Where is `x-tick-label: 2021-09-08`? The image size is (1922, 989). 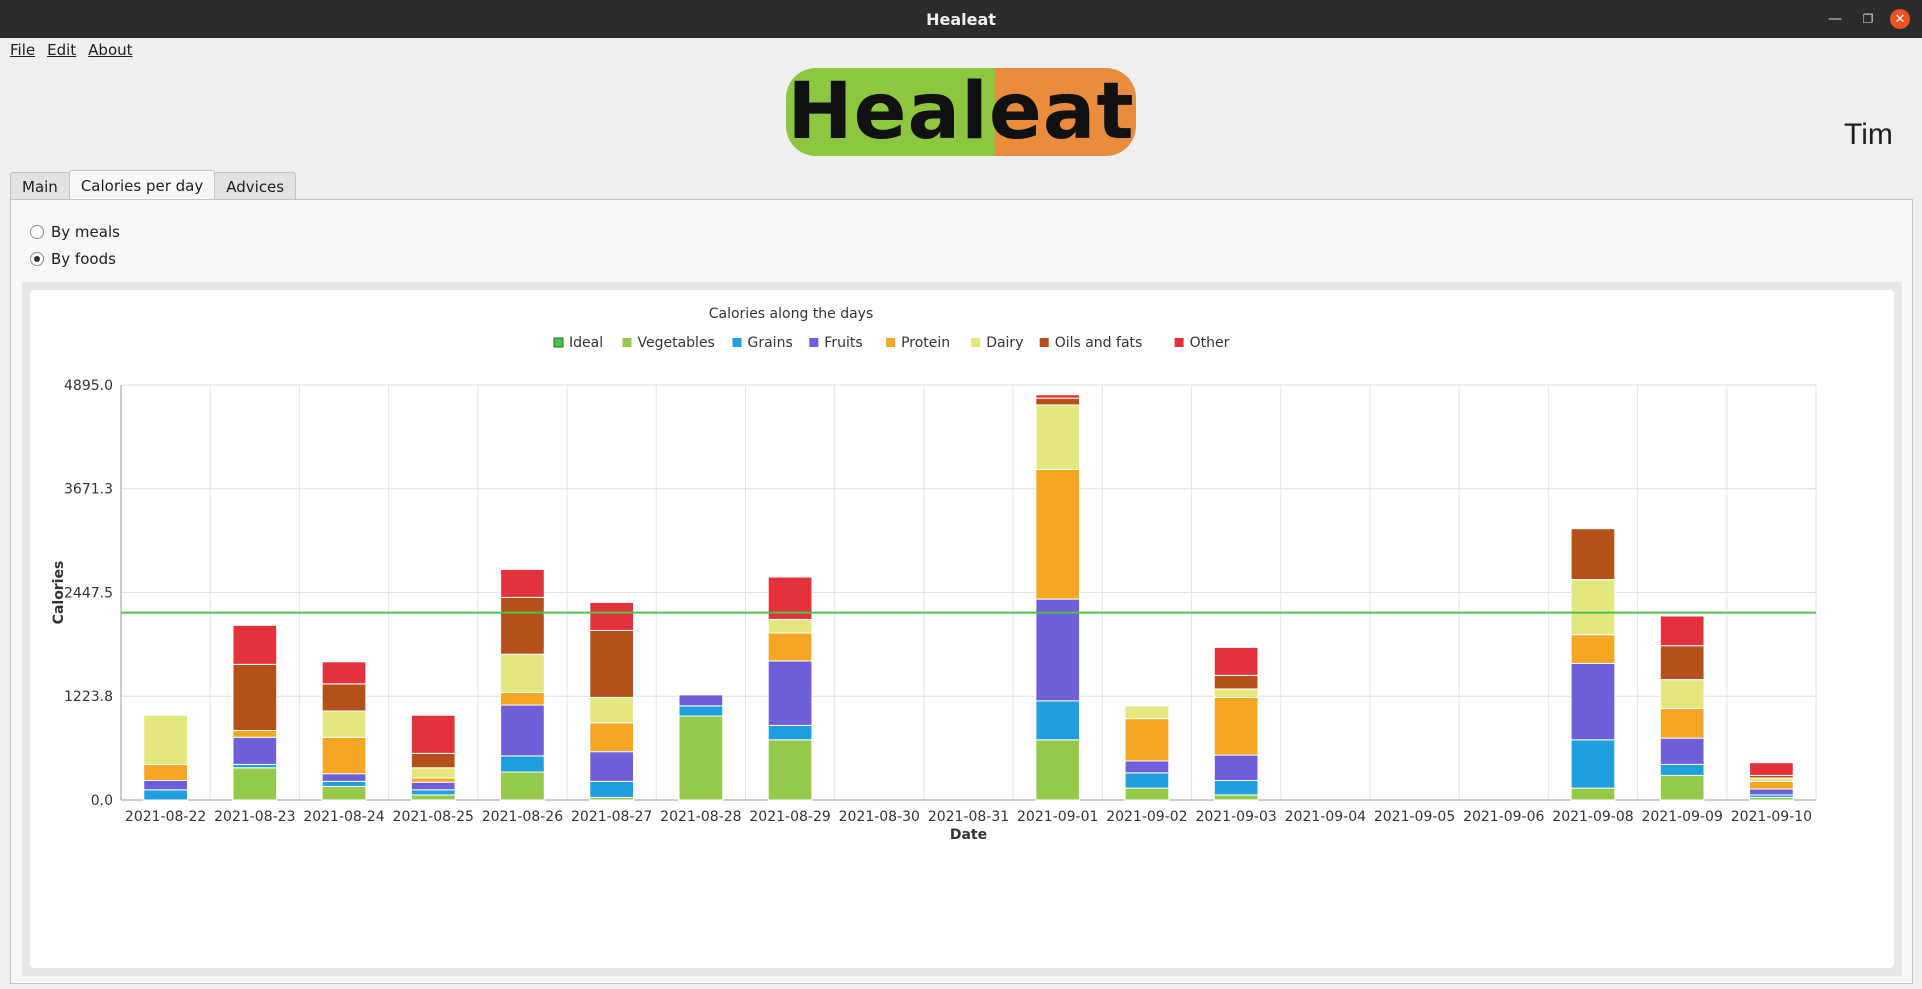
x-tick-label: 2021-09-08 is located at coordinates (1592, 817).